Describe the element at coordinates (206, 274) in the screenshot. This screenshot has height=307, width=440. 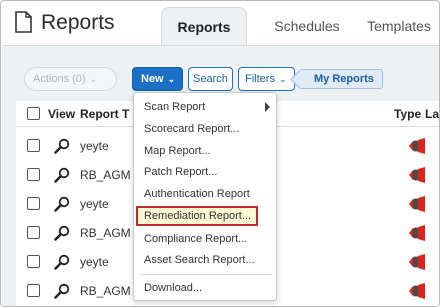
I see `menu-divider` at that location.